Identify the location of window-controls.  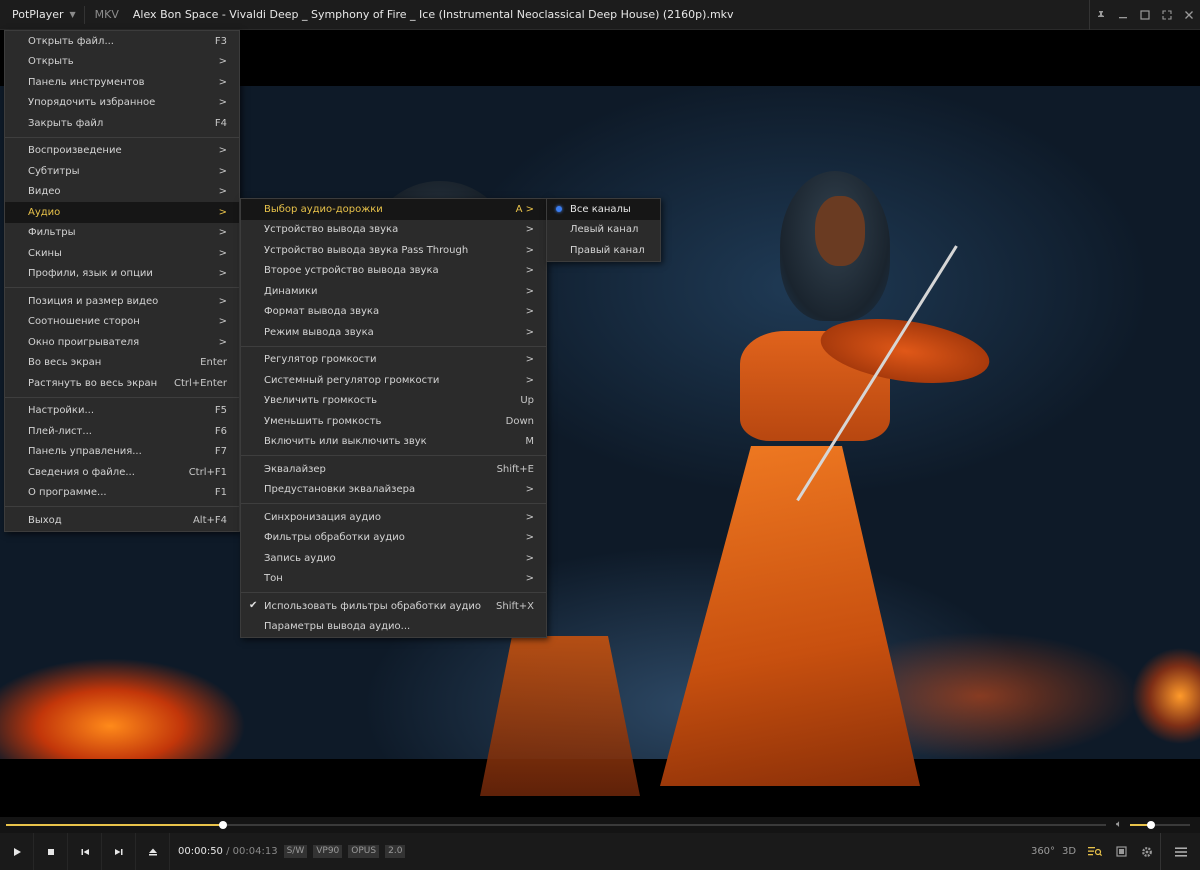
(1144, 15).